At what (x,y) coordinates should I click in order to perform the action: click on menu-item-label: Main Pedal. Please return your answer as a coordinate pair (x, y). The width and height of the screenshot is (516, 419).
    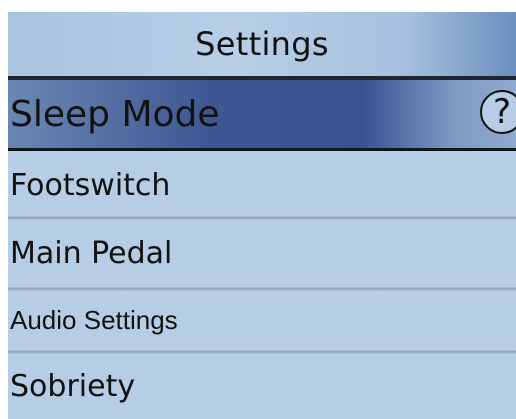
    Looking at the image, I should click on (91, 253).